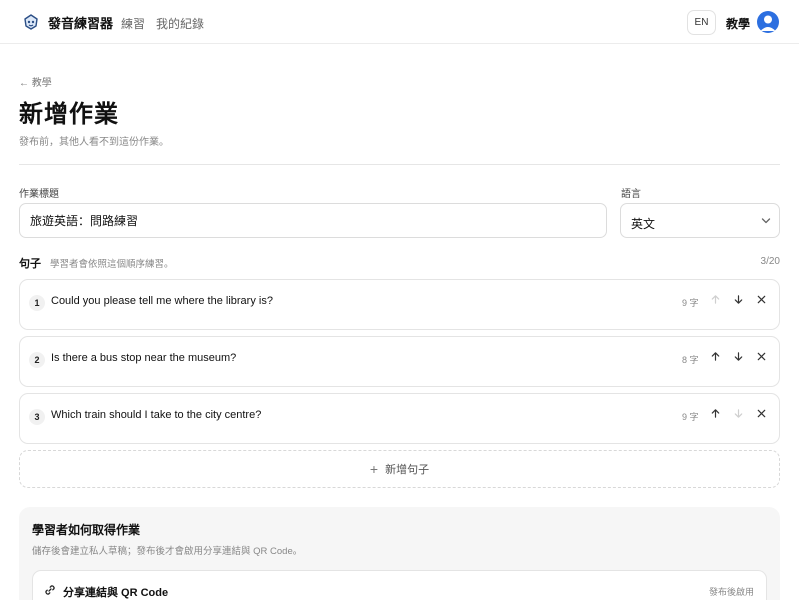 The image size is (799, 600). What do you see at coordinates (37, 303) in the screenshot?
I see `sentence-number: 1` at bounding box center [37, 303].